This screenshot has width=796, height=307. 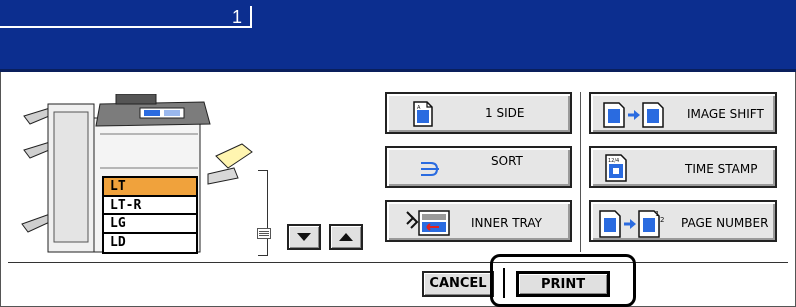 What do you see at coordinates (507, 223) in the screenshot?
I see `inner-tray-label: INNER TRAY` at bounding box center [507, 223].